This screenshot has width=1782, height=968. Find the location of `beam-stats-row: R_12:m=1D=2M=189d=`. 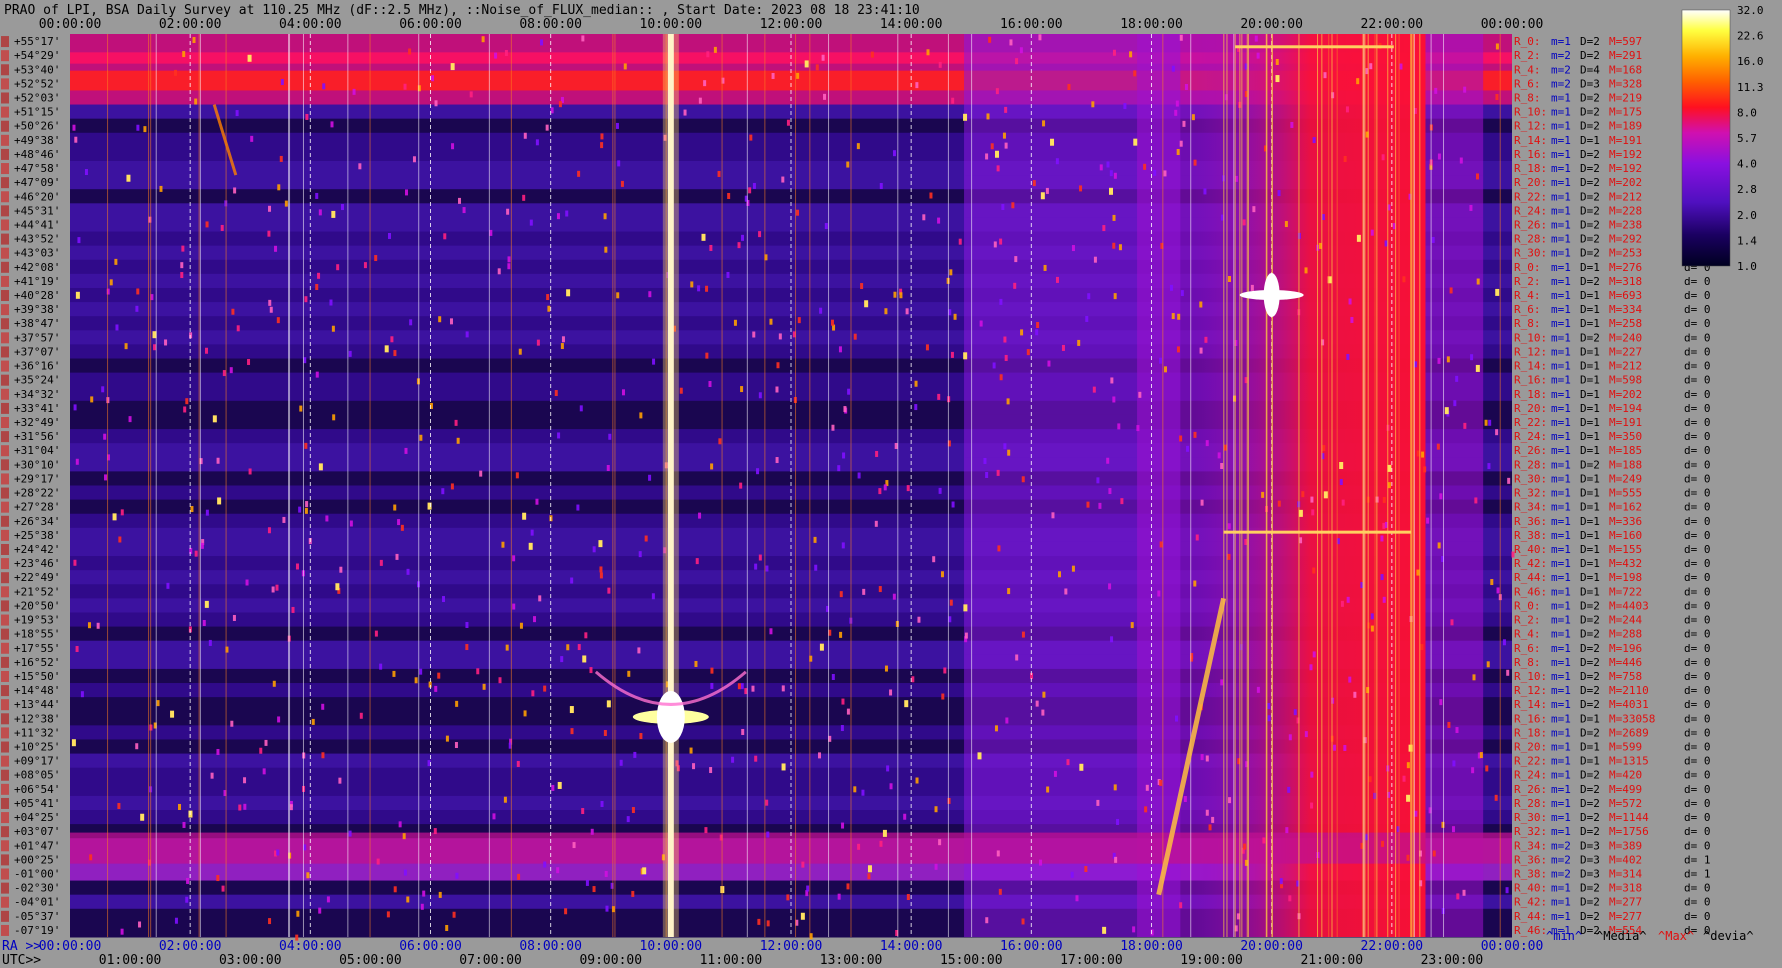

beam-stats-row: R_12:m=1D=2M=189d= is located at coordinates (1606, 126).